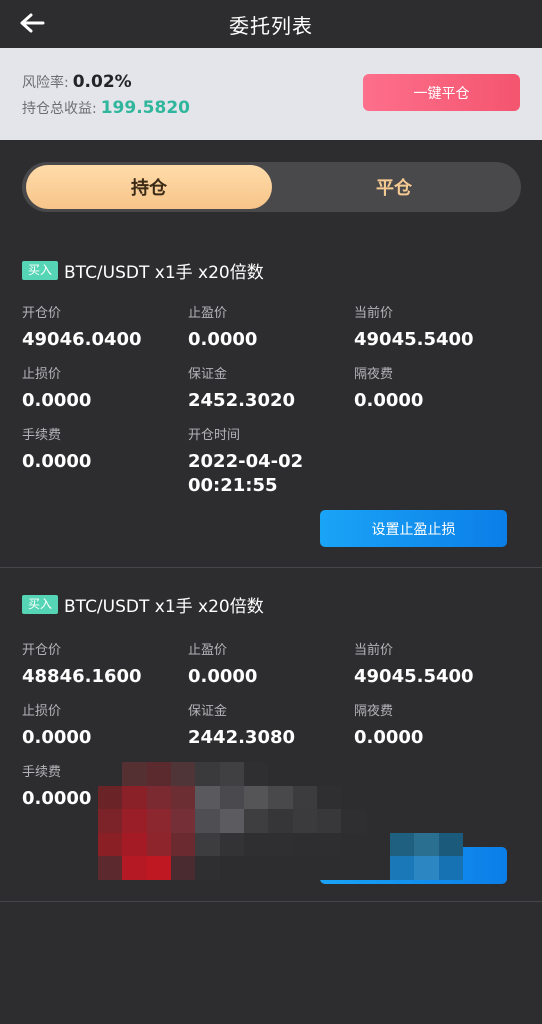 This screenshot has width=542, height=1024. I want to click on position-tabs: 持仓 平仓, so click(271, 187).